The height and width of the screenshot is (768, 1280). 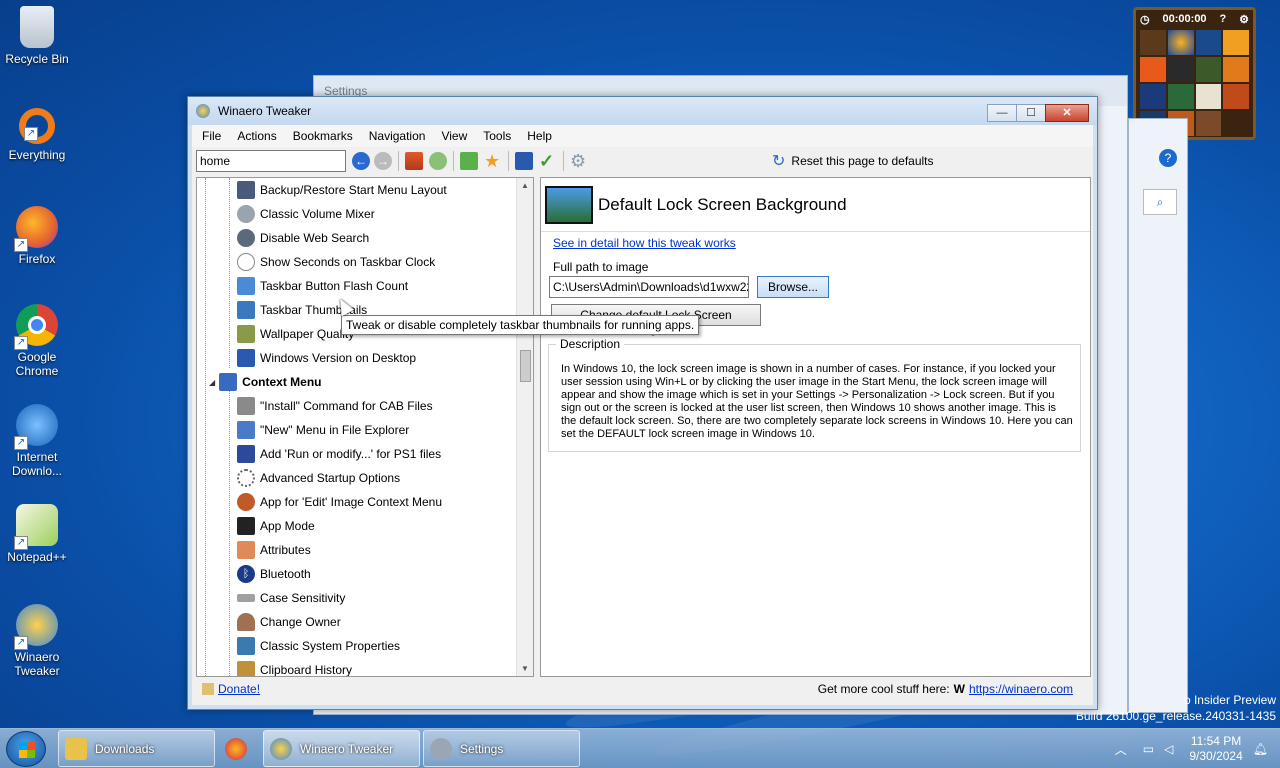 I want to click on tree-scrollbar: ▲ ▼, so click(x=524, y=427).